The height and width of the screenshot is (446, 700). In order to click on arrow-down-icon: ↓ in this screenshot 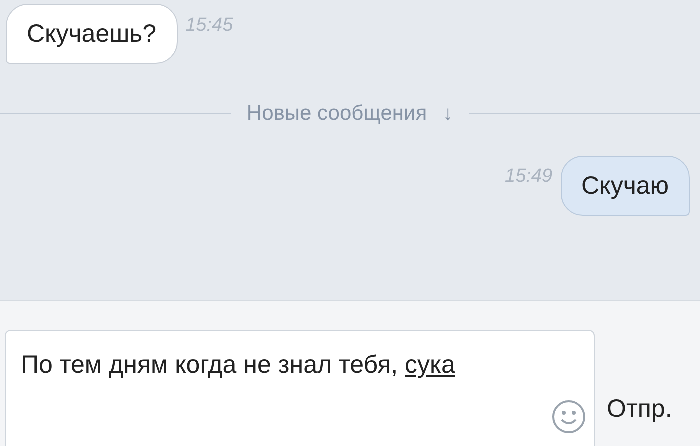, I will do `click(448, 113)`.